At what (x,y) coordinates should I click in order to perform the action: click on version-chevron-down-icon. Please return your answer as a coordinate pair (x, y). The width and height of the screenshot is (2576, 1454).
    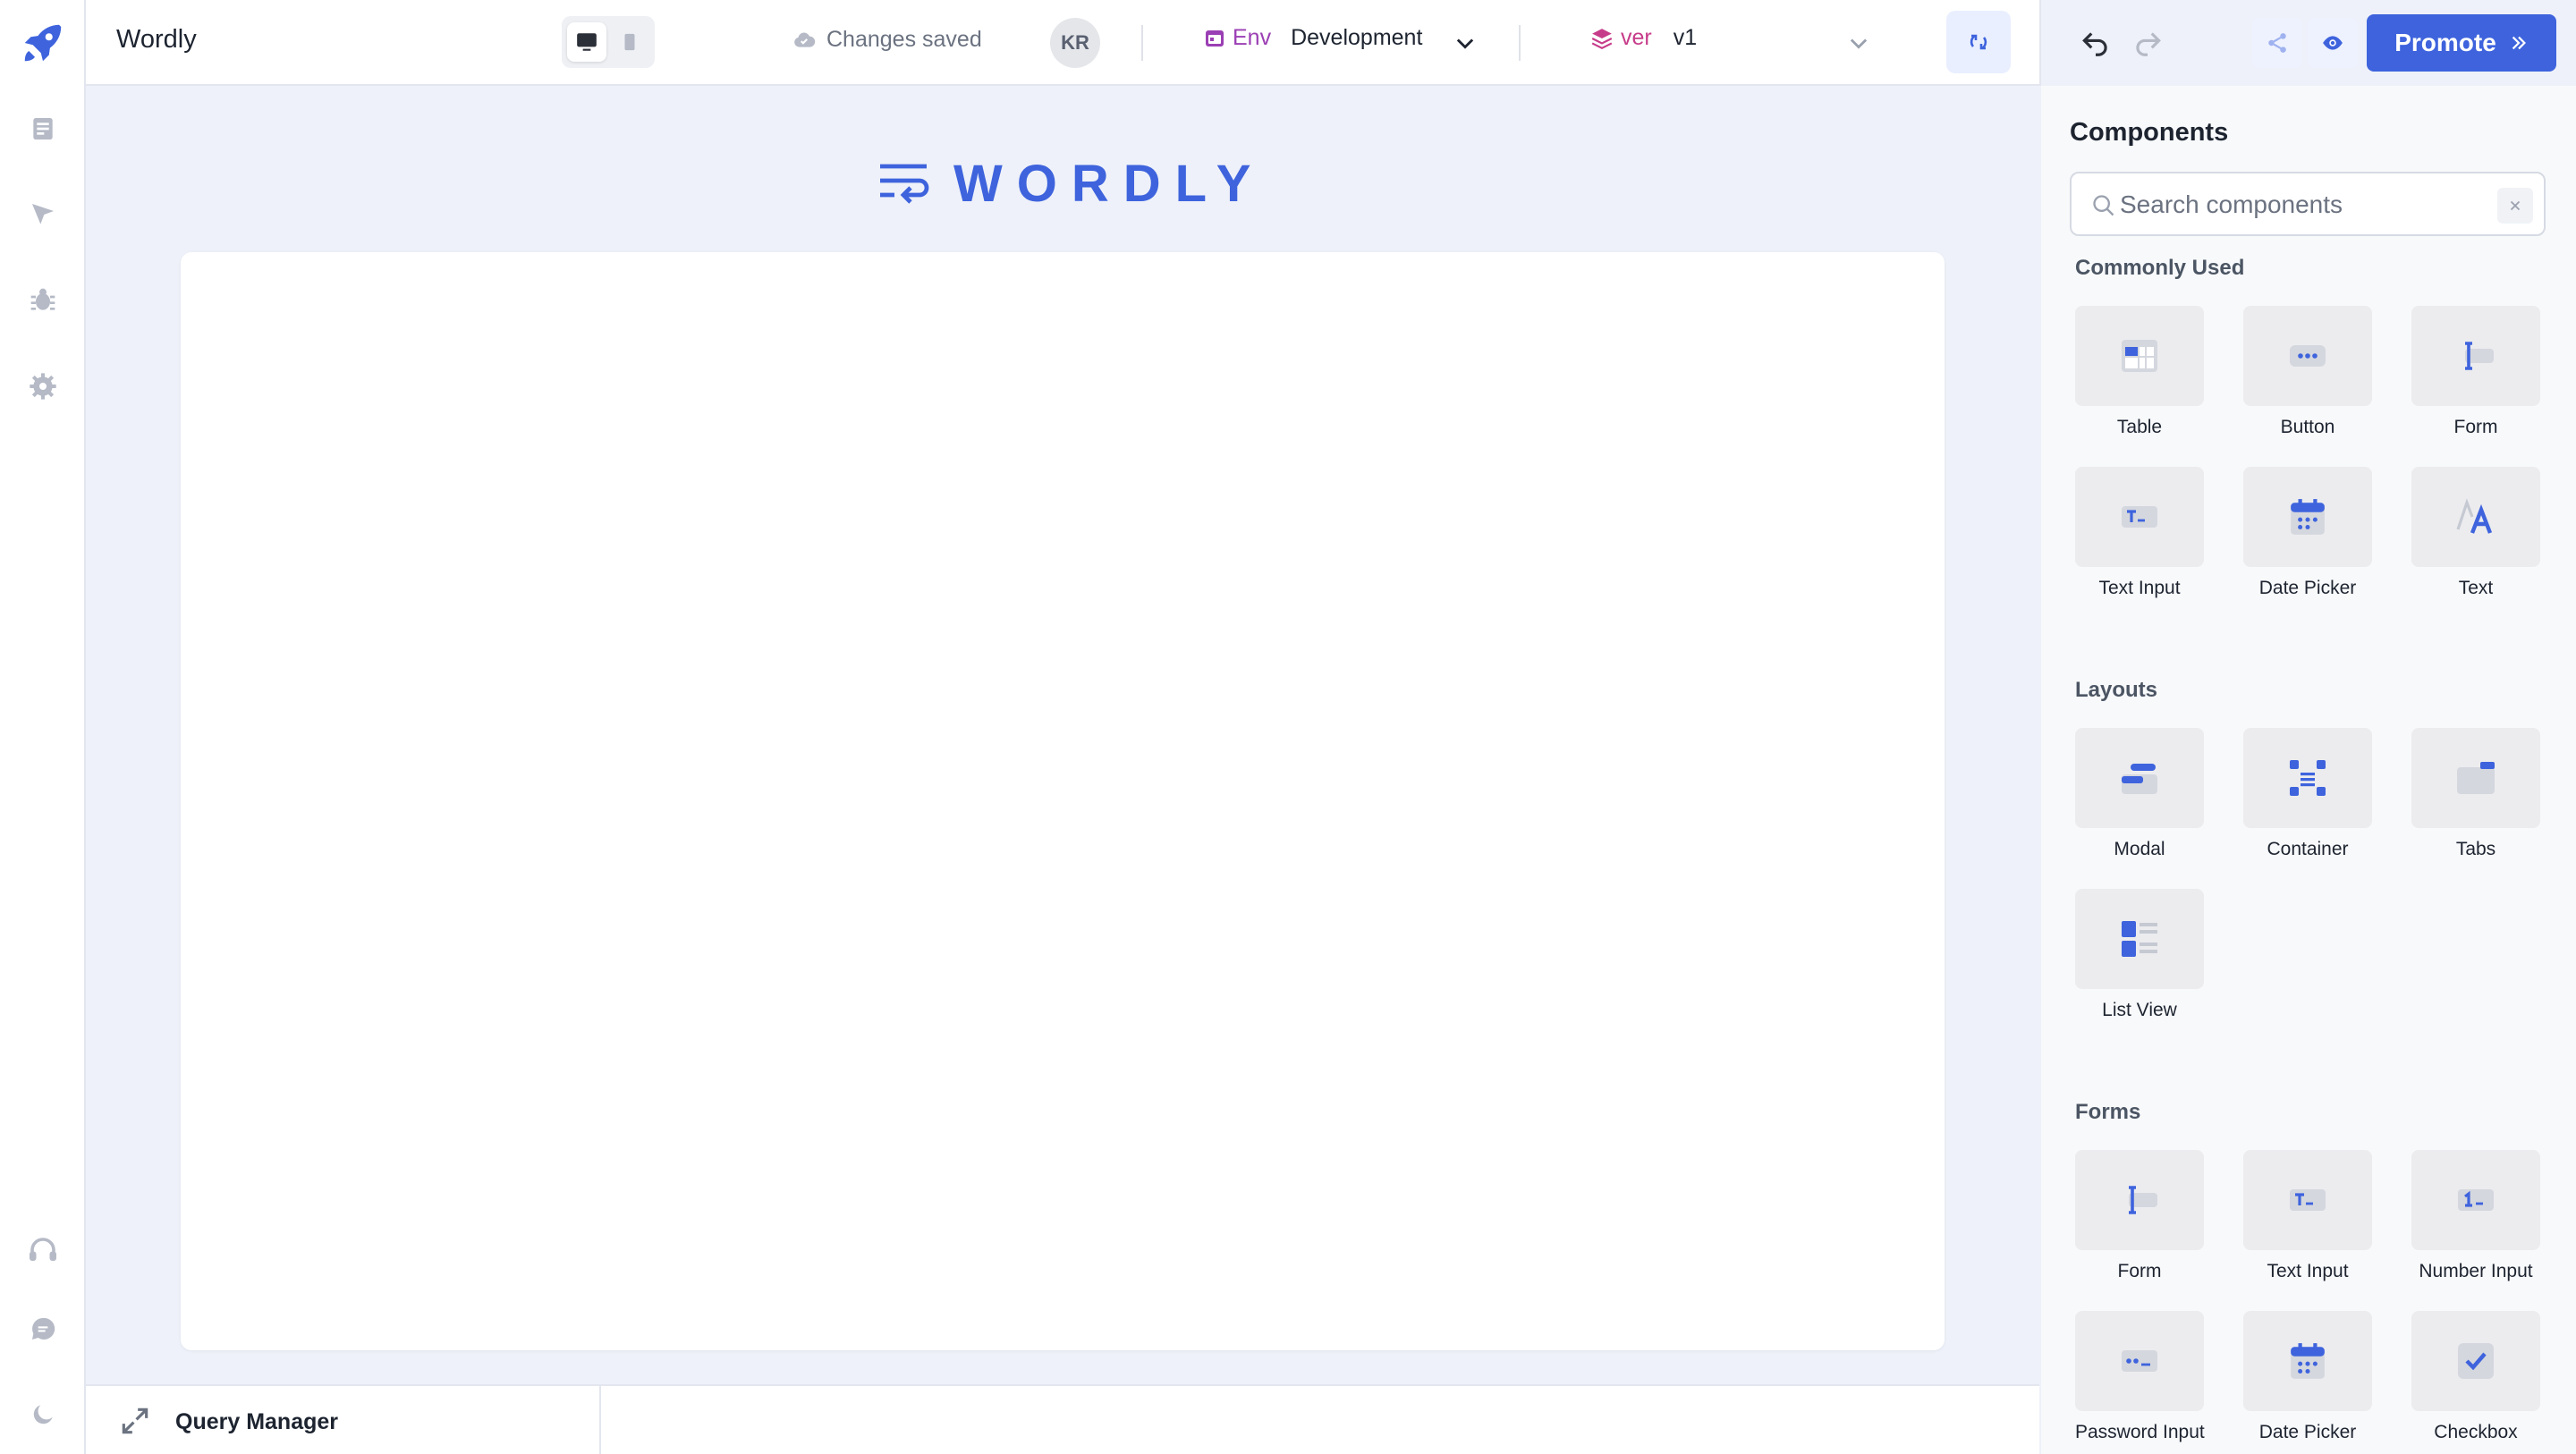
    Looking at the image, I should click on (1858, 45).